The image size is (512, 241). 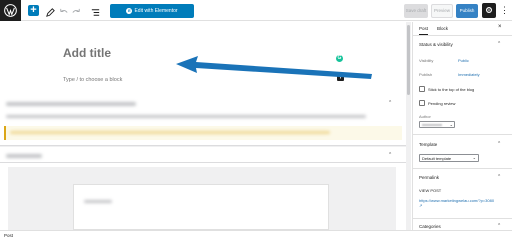 What do you see at coordinates (201, 207) in the screenshot?
I see `meta-box-2-card` at bounding box center [201, 207].